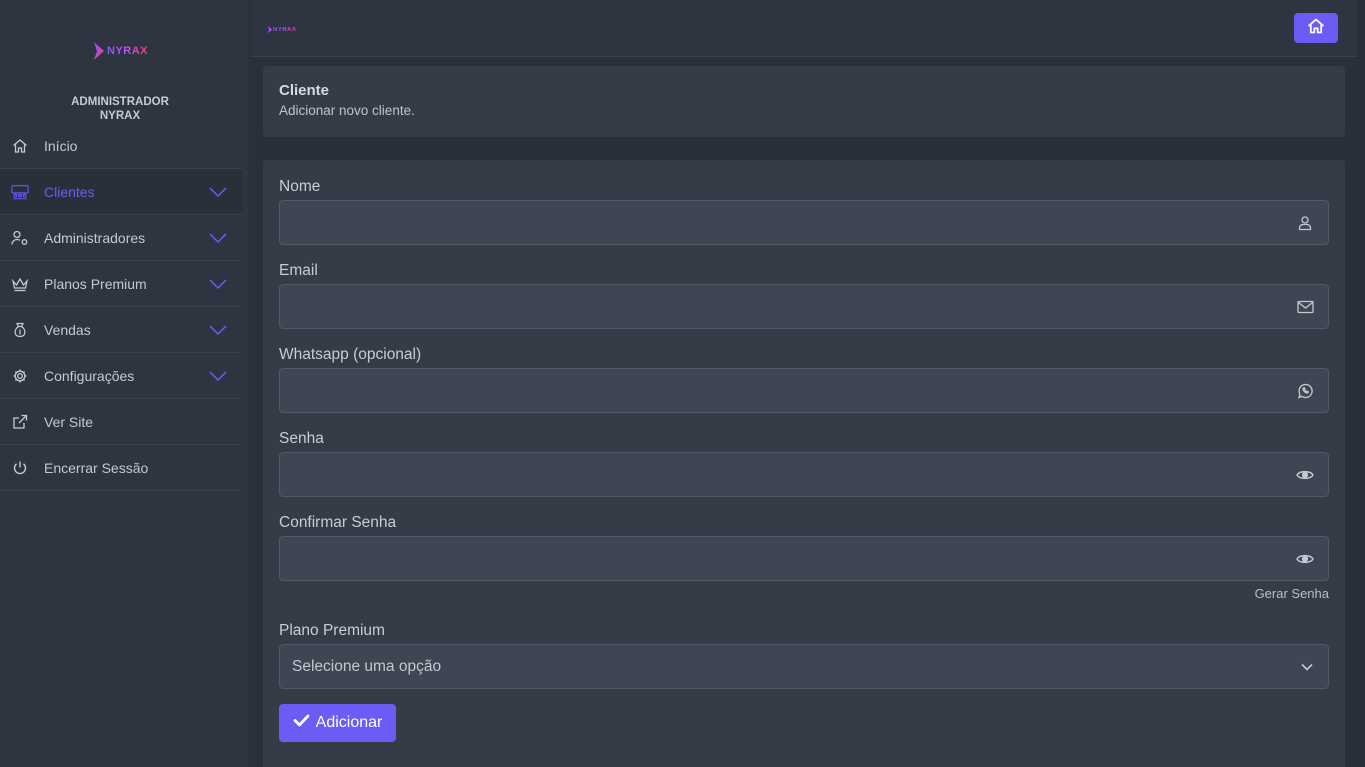 This screenshot has width=1365, height=767. I want to click on admin-name: ADMINISTRADOR NYRAX, so click(120, 109).